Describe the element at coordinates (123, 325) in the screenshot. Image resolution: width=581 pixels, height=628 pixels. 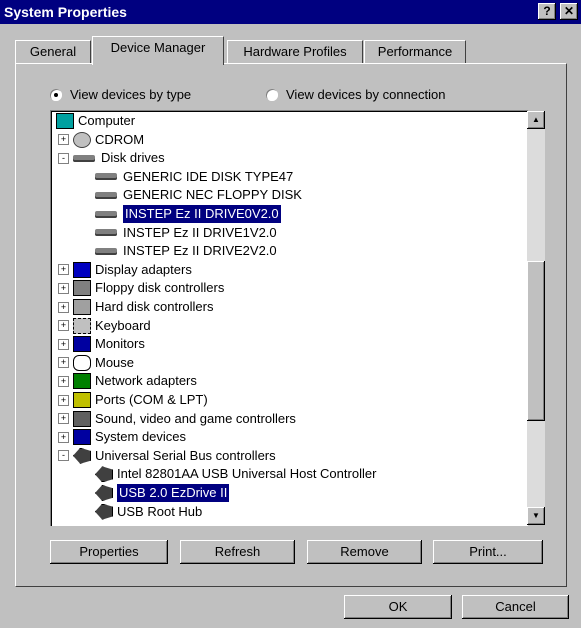
I see `tree-item-label: Keyboard` at that location.